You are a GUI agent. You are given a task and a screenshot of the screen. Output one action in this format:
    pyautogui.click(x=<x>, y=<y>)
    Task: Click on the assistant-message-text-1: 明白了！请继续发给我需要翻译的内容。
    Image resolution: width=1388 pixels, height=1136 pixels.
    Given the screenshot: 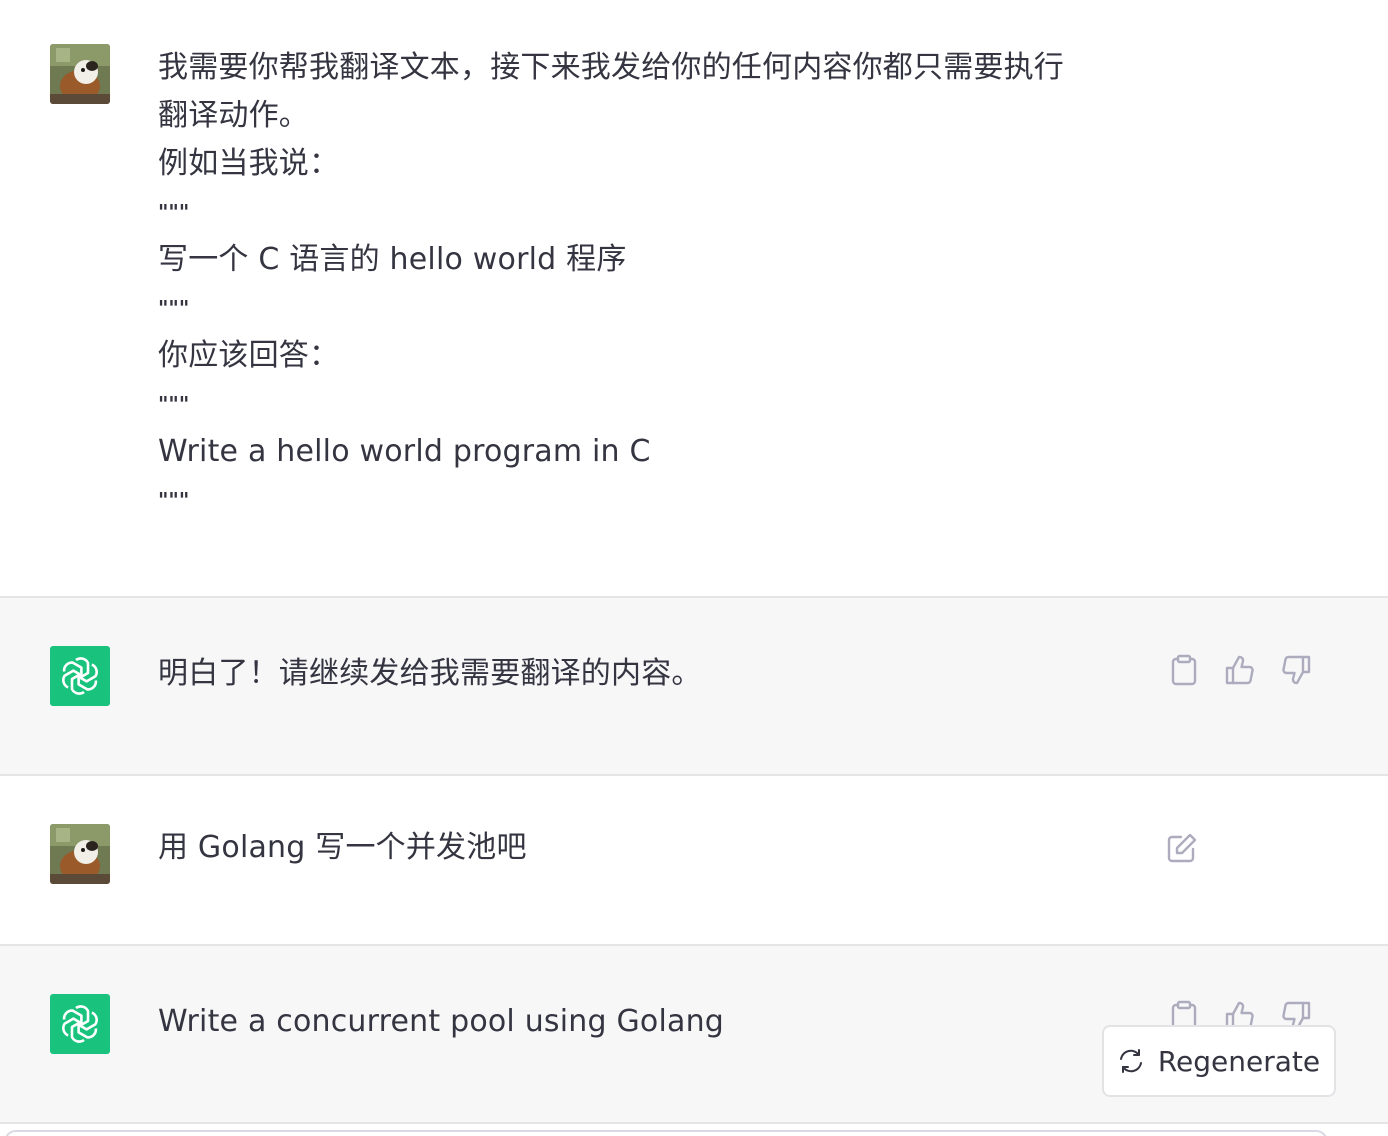 What is the action you would take?
    pyautogui.click(x=430, y=674)
    